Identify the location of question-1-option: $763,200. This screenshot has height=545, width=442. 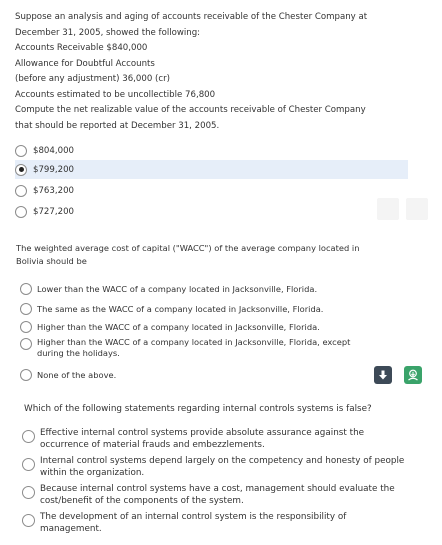
(44, 191).